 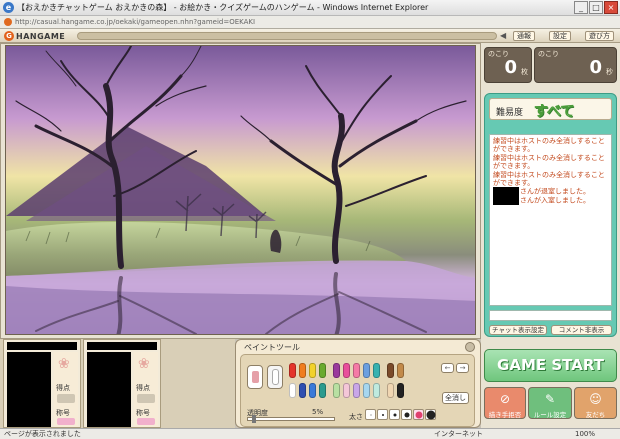 I want to click on remaining-count: のこり 0 枚, so click(x=508, y=65).